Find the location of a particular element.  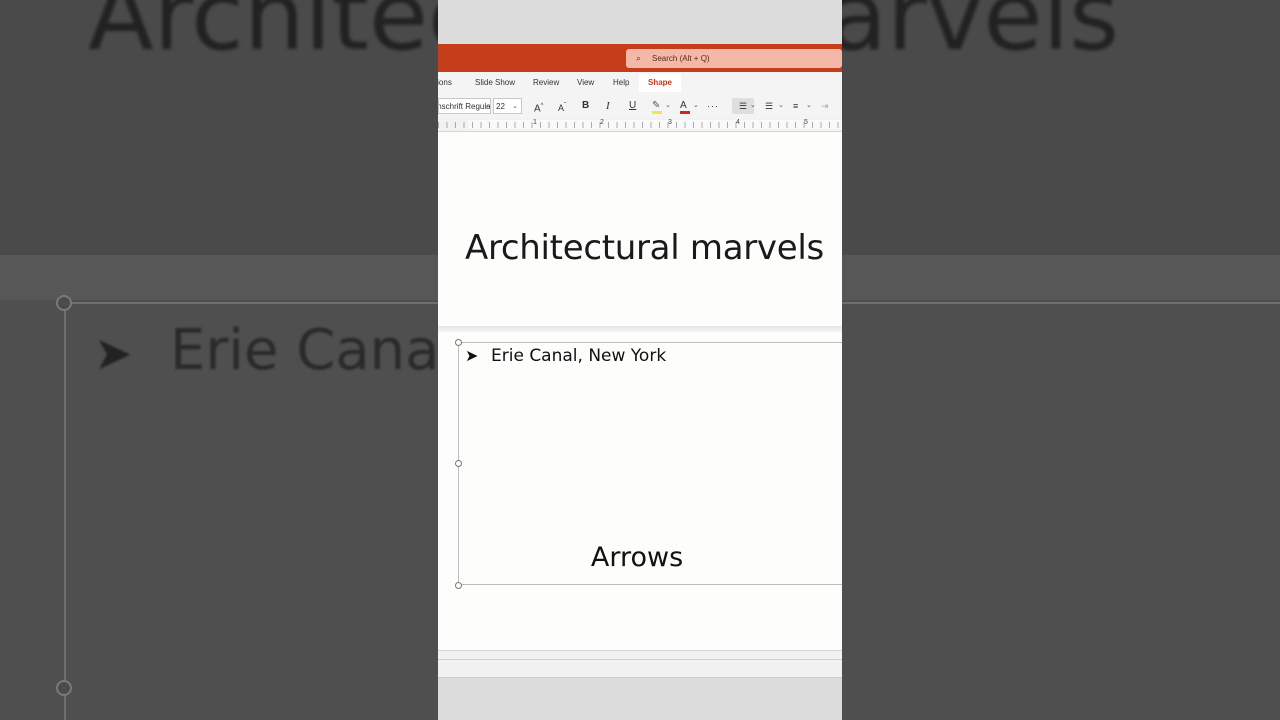

highlighter-icon: ✎ is located at coordinates (656, 105).